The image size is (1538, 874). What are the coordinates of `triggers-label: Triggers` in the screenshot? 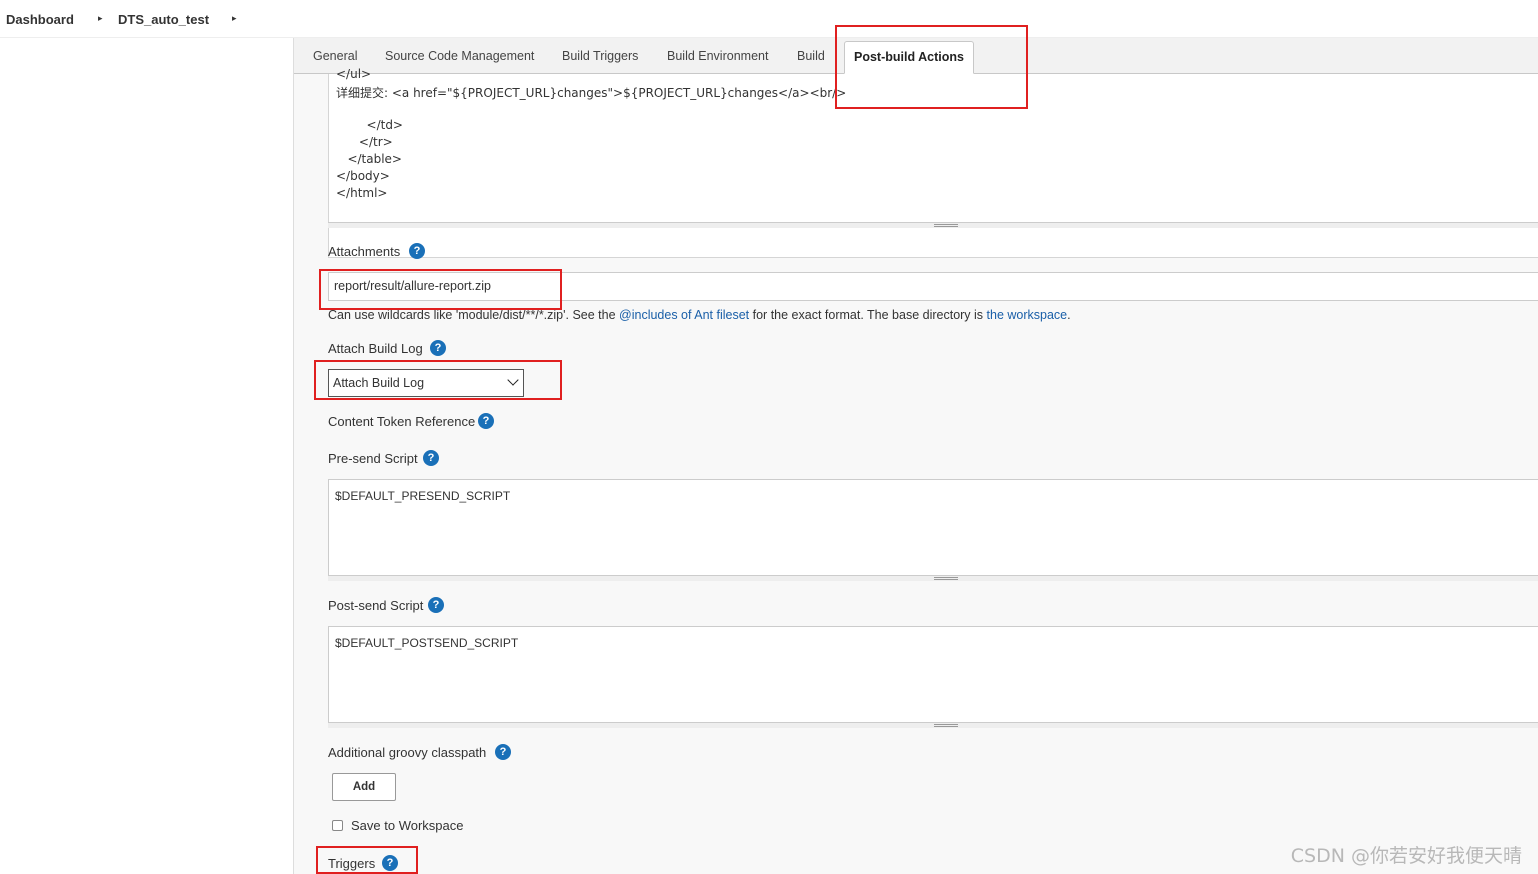 It's located at (352, 863).